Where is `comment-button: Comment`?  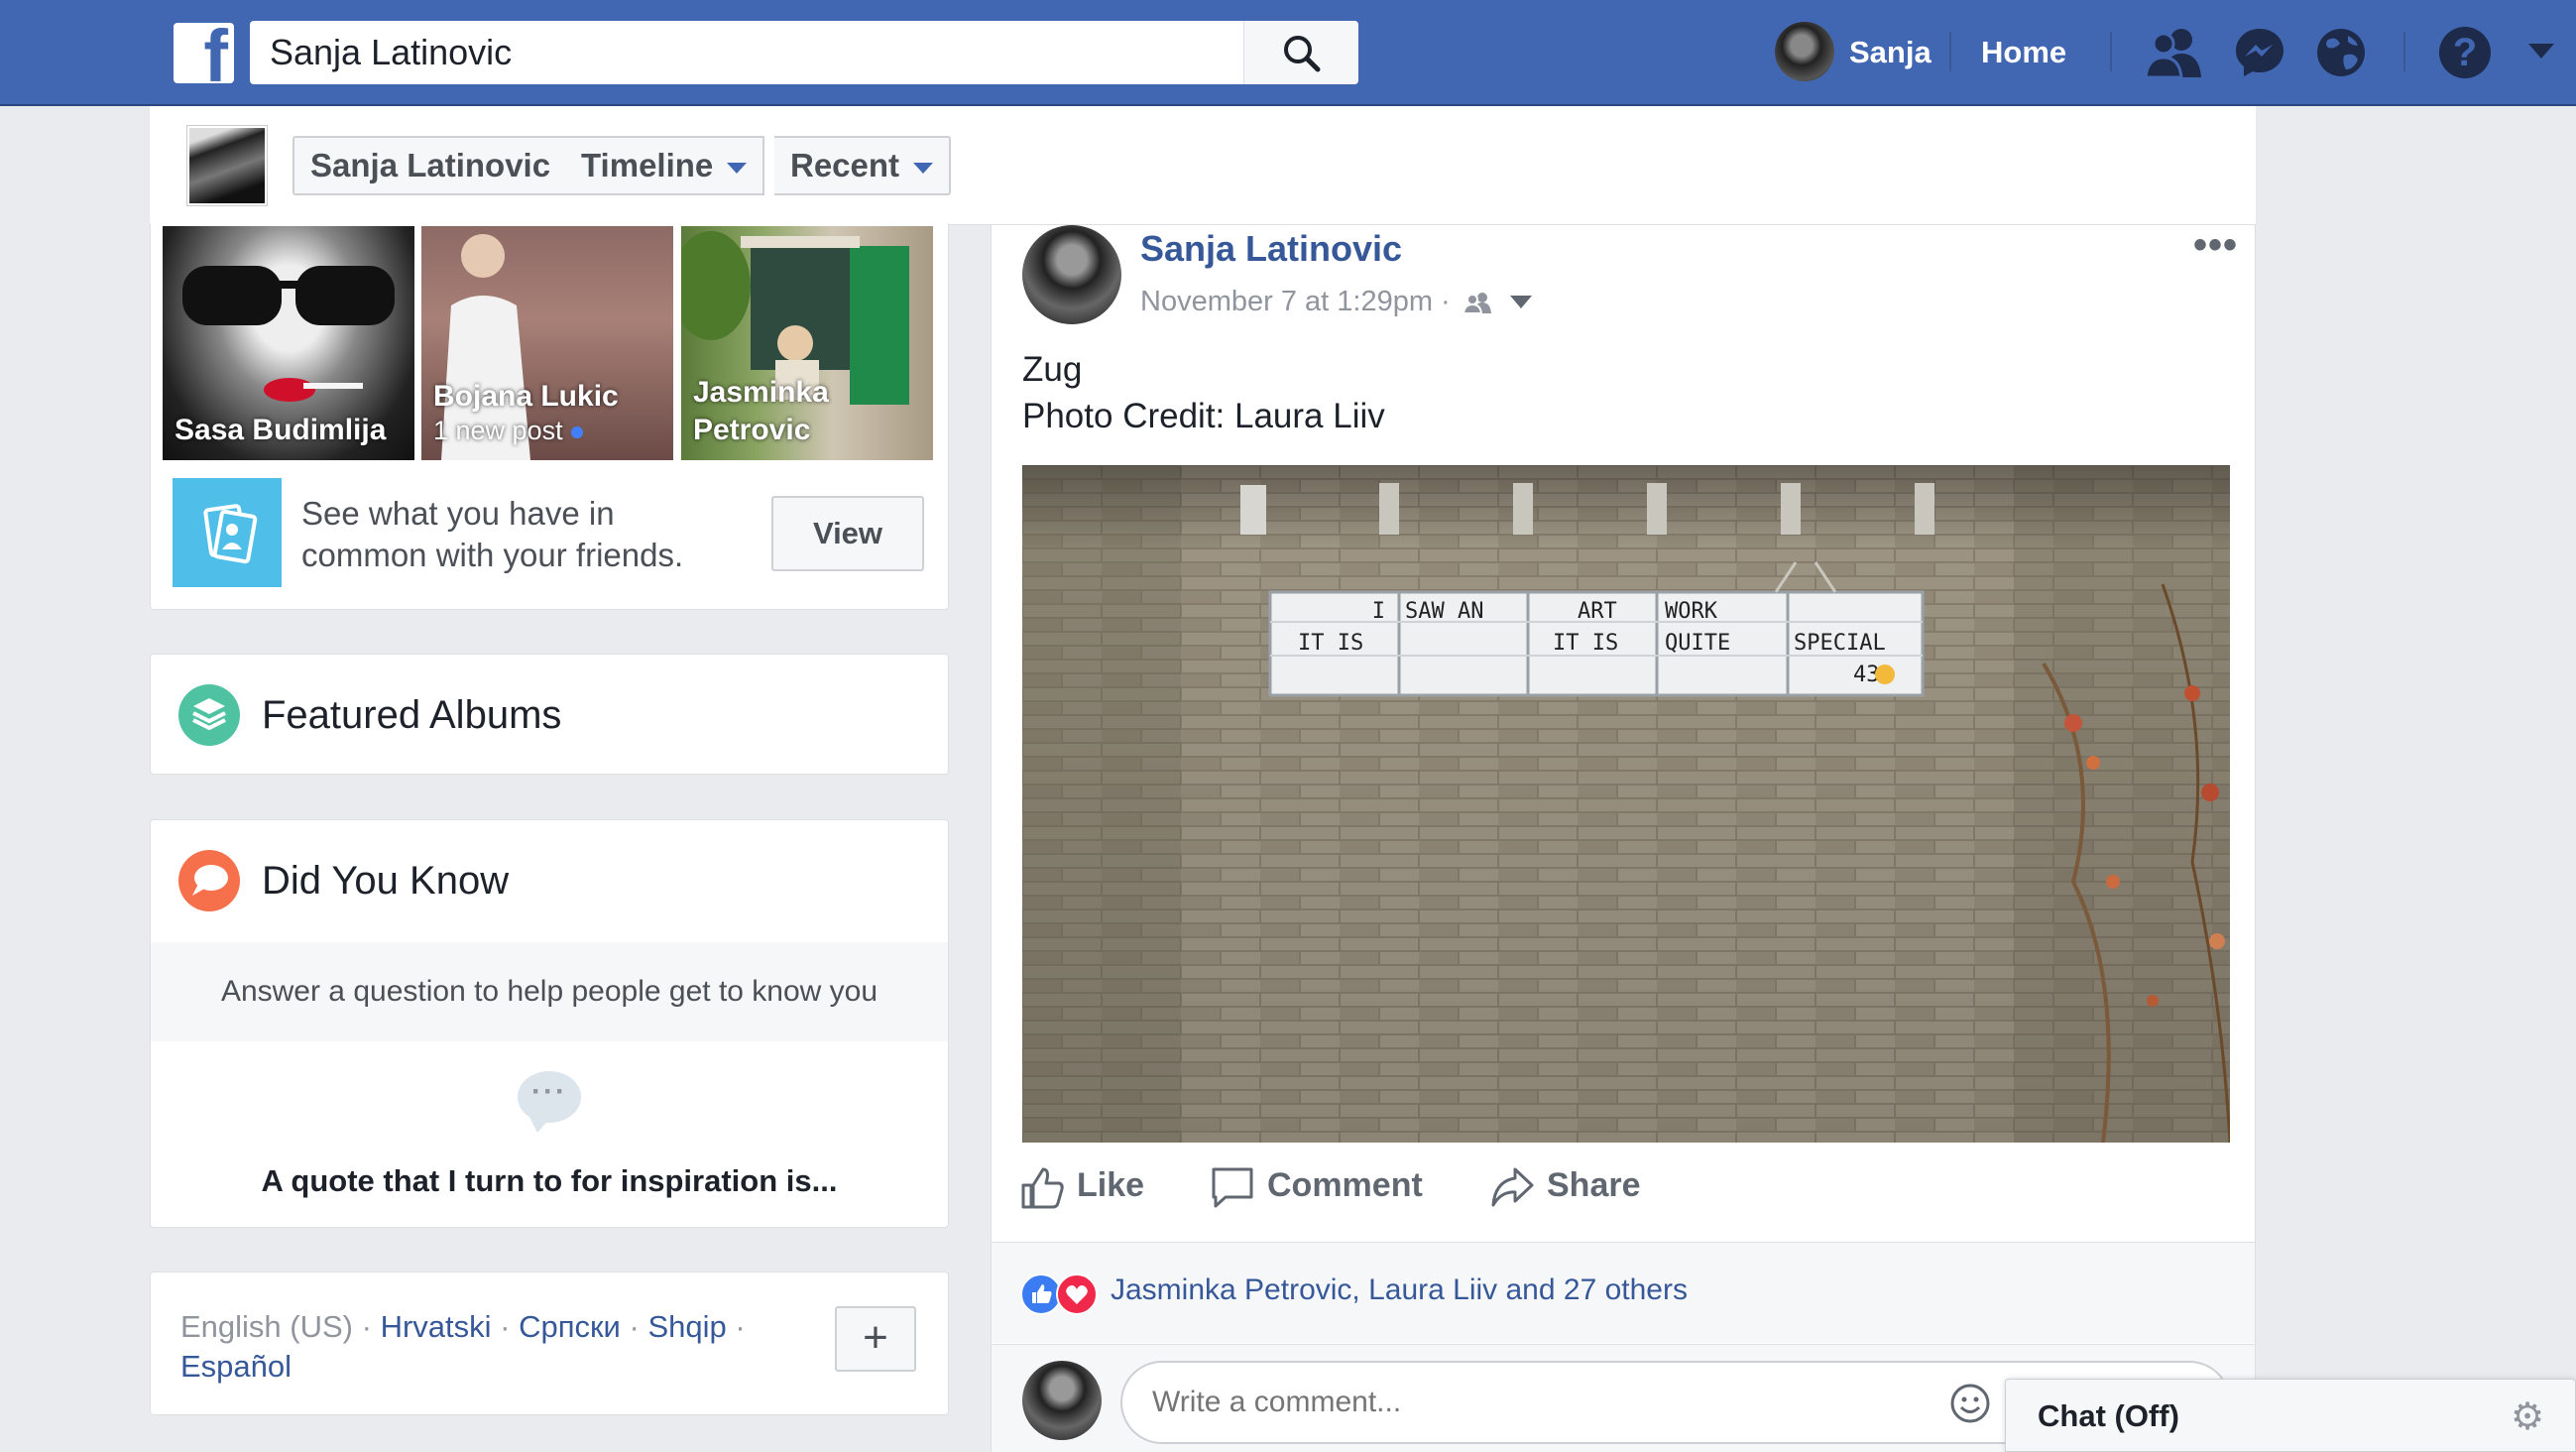 comment-button: Comment is located at coordinates (1316, 1187).